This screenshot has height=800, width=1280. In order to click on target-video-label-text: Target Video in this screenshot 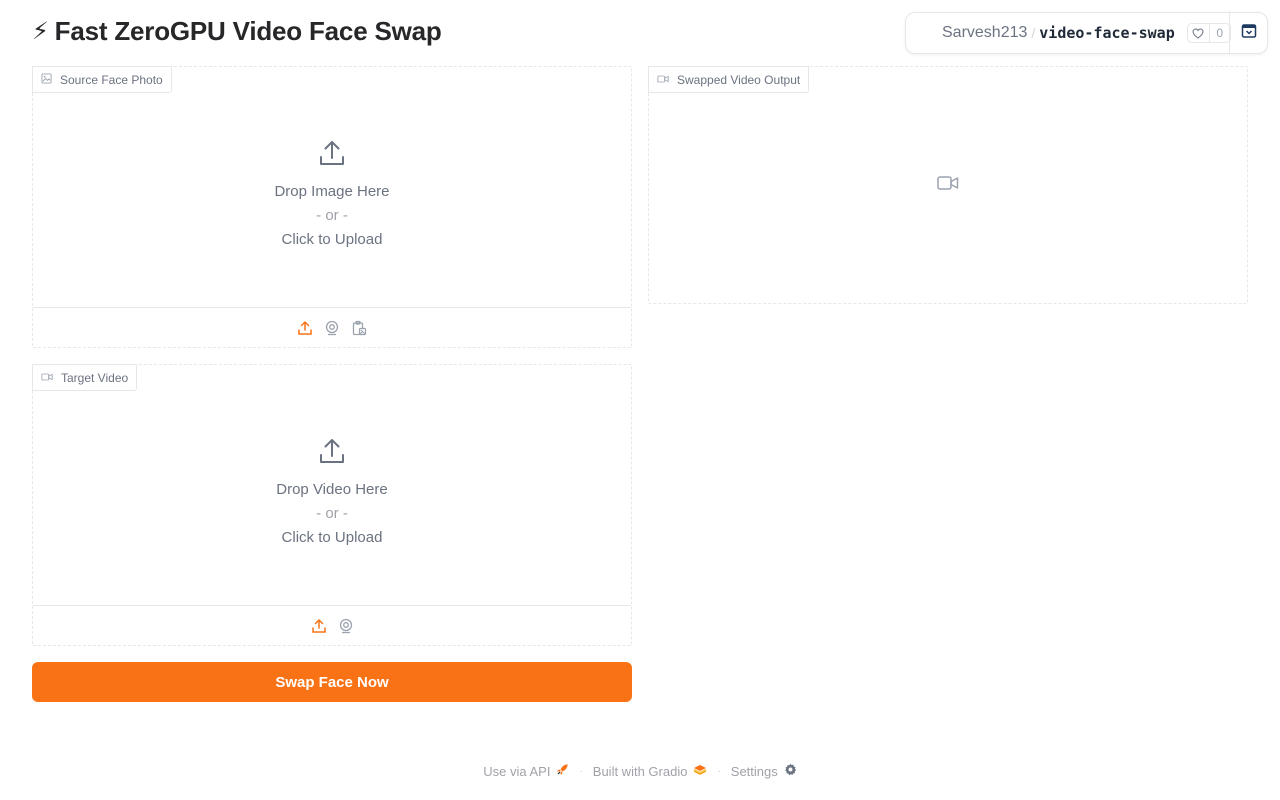, I will do `click(95, 377)`.